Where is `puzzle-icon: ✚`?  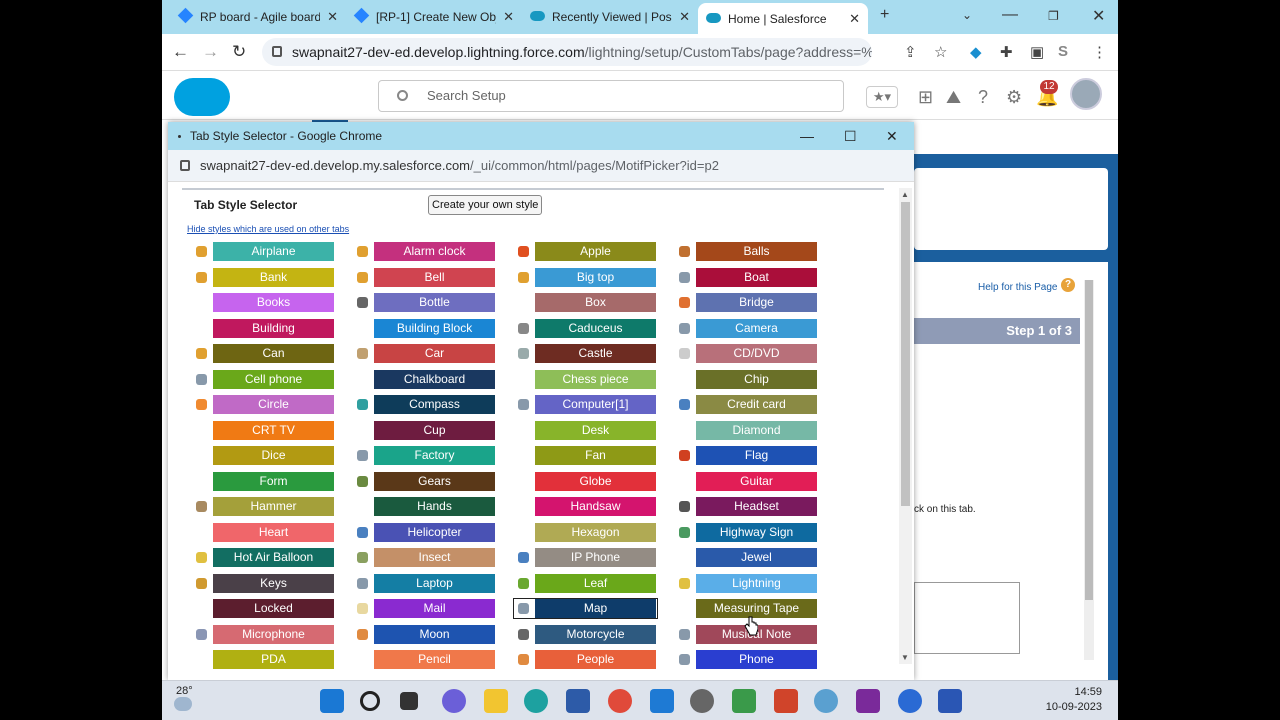
puzzle-icon: ✚ is located at coordinates (1006, 52).